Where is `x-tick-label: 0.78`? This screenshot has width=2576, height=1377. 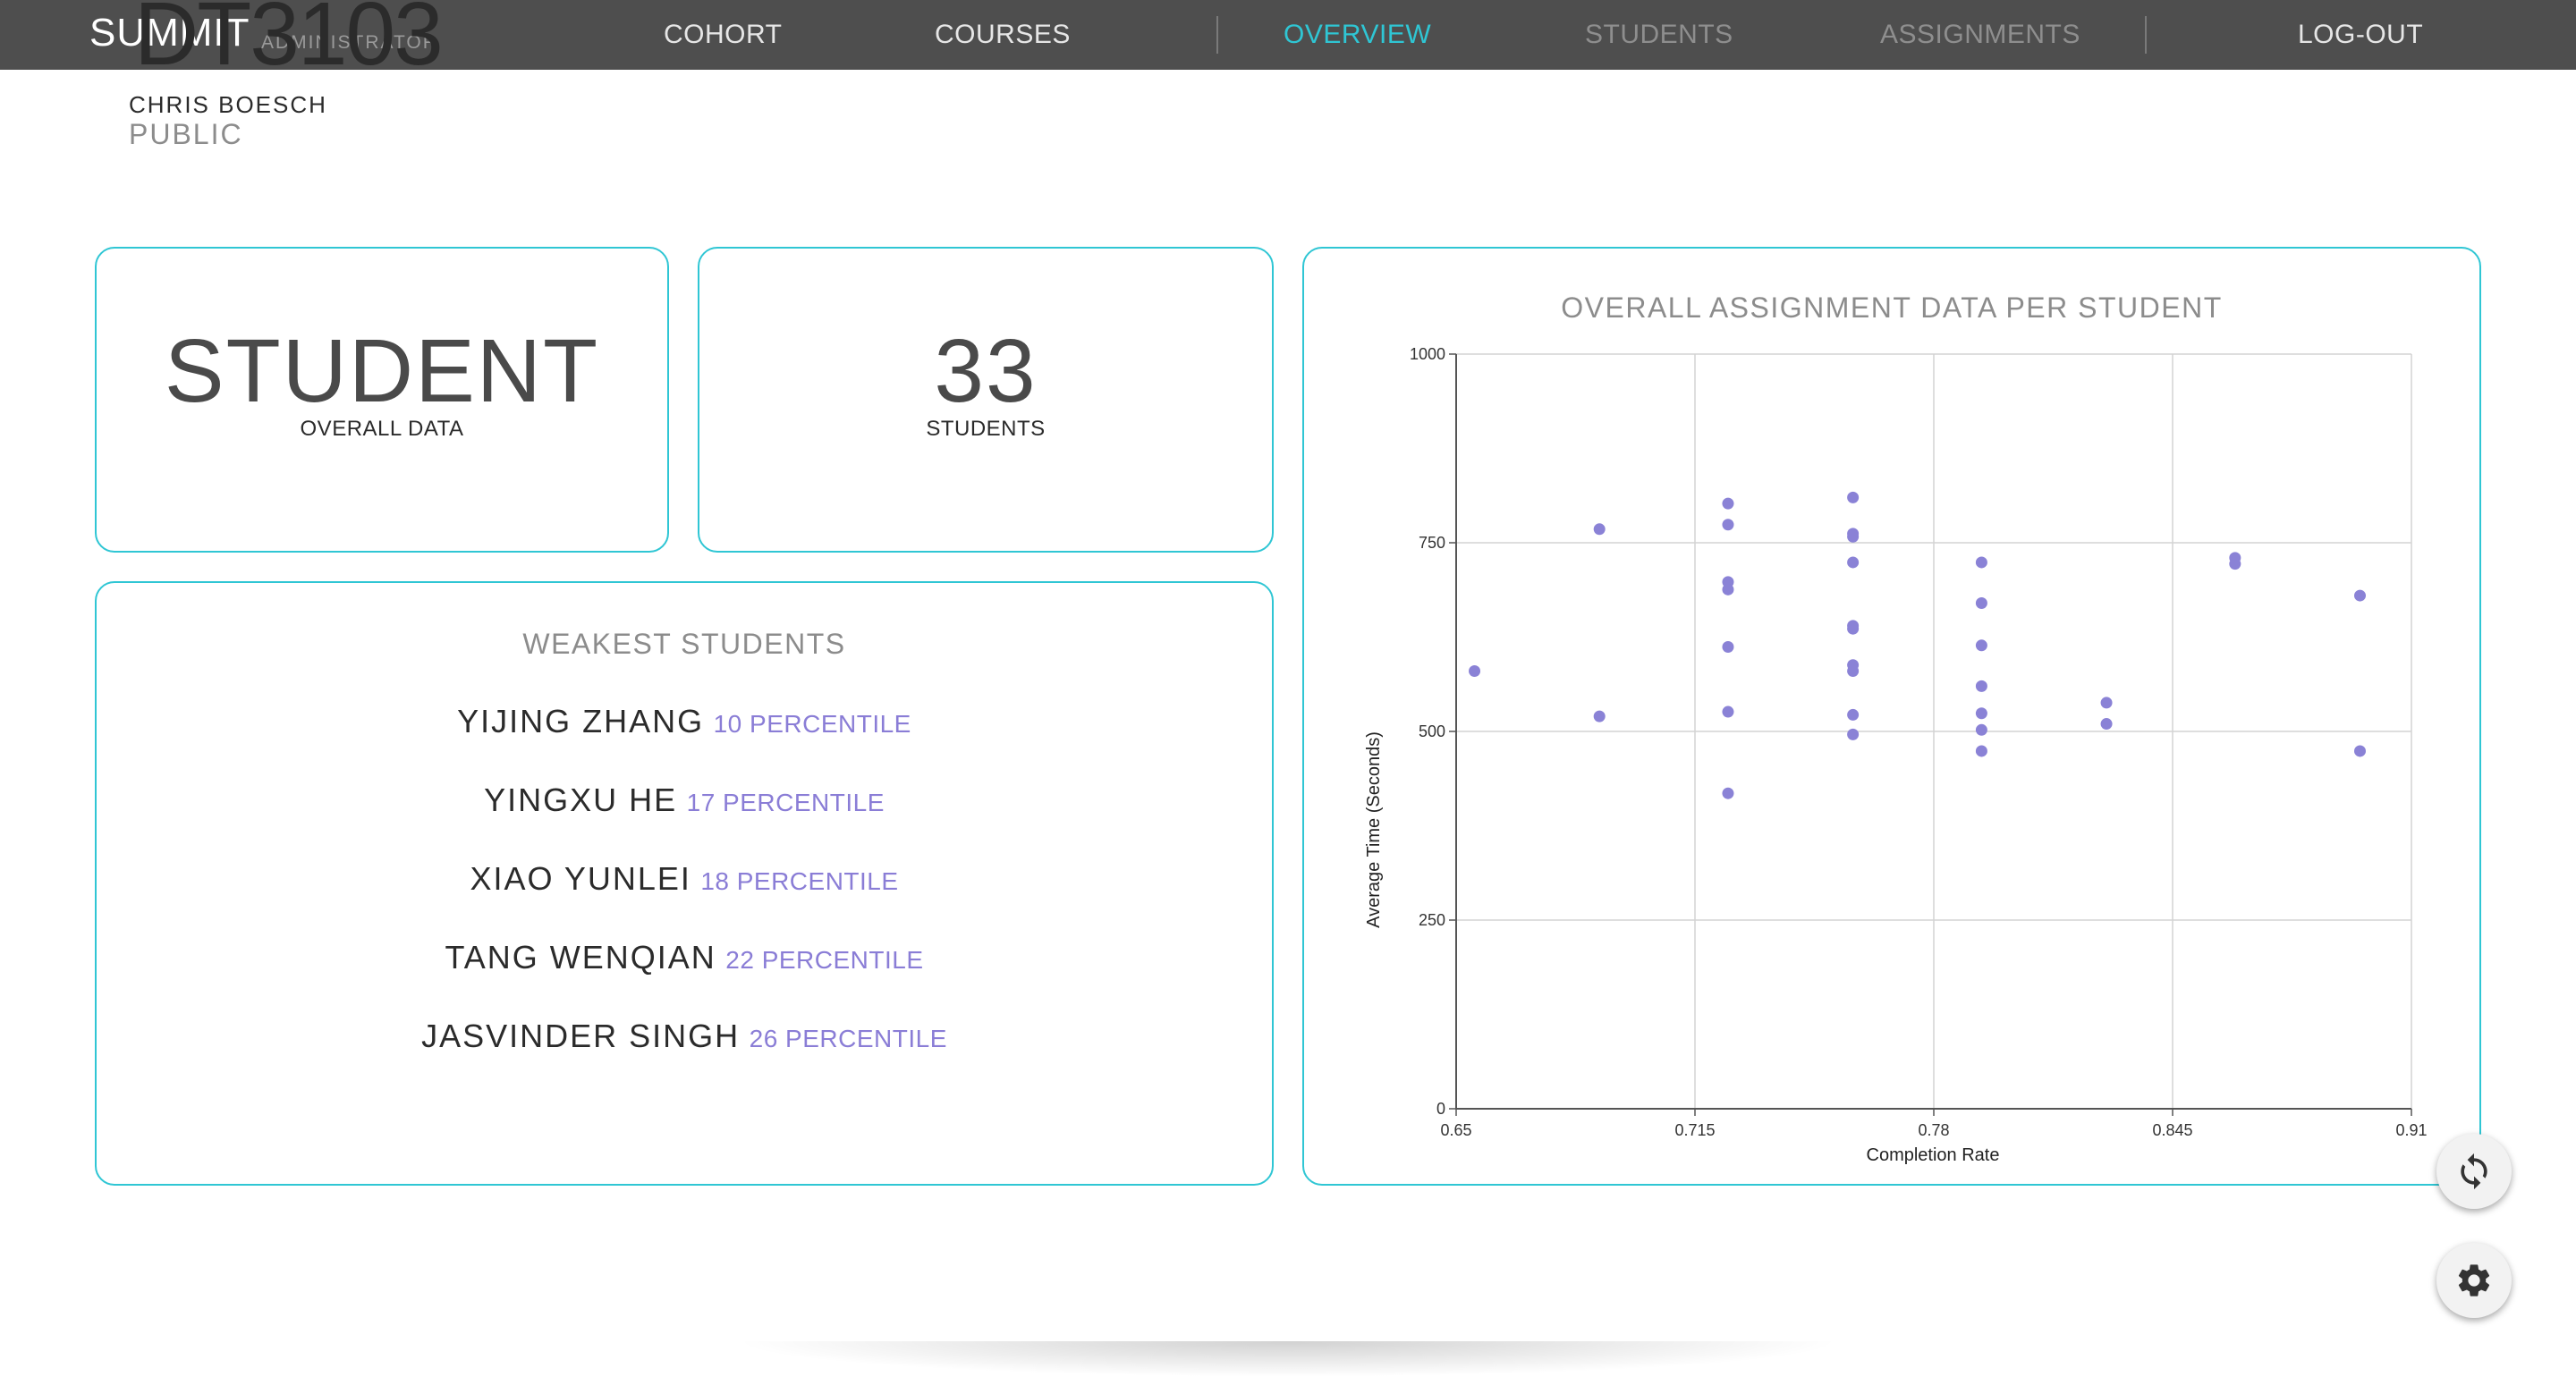
x-tick-label: 0.78 is located at coordinates (1933, 1130).